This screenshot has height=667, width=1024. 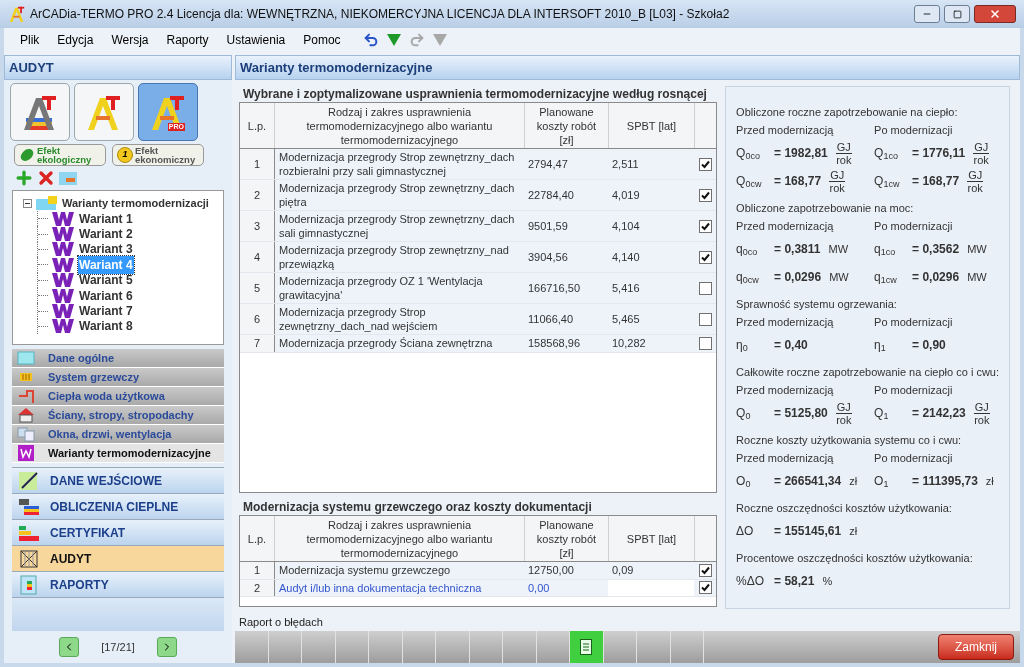 I want to click on value: = 266541,34, so click(x=808, y=481).